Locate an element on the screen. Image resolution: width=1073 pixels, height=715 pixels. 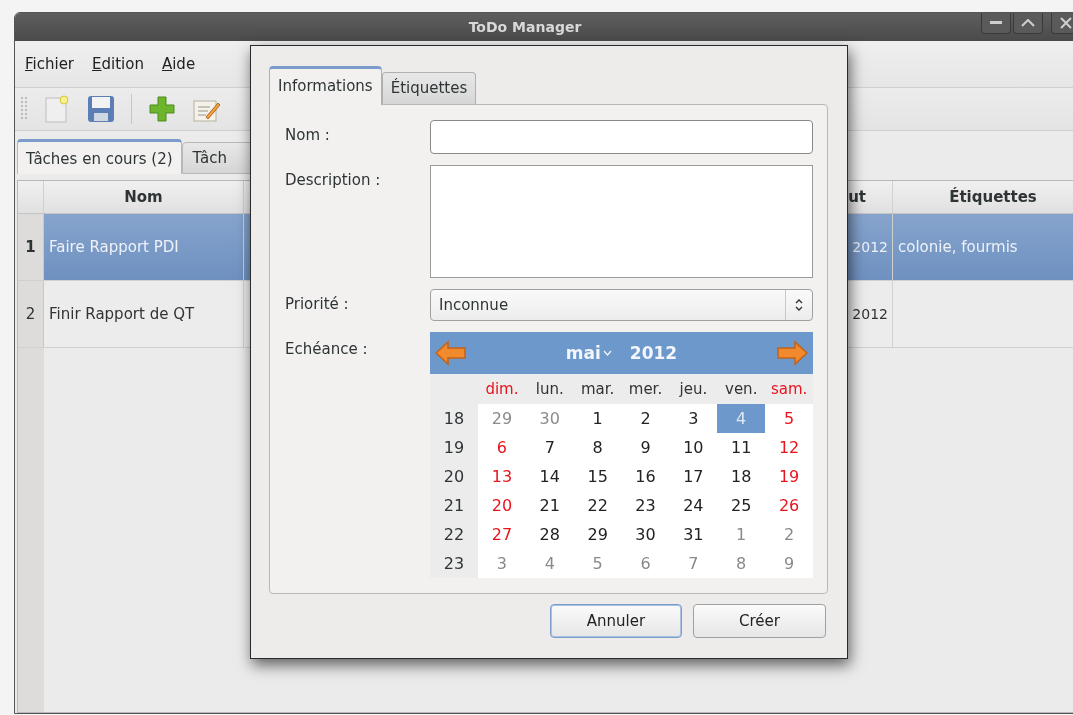
weekday-label: sam. is located at coordinates (789, 389).